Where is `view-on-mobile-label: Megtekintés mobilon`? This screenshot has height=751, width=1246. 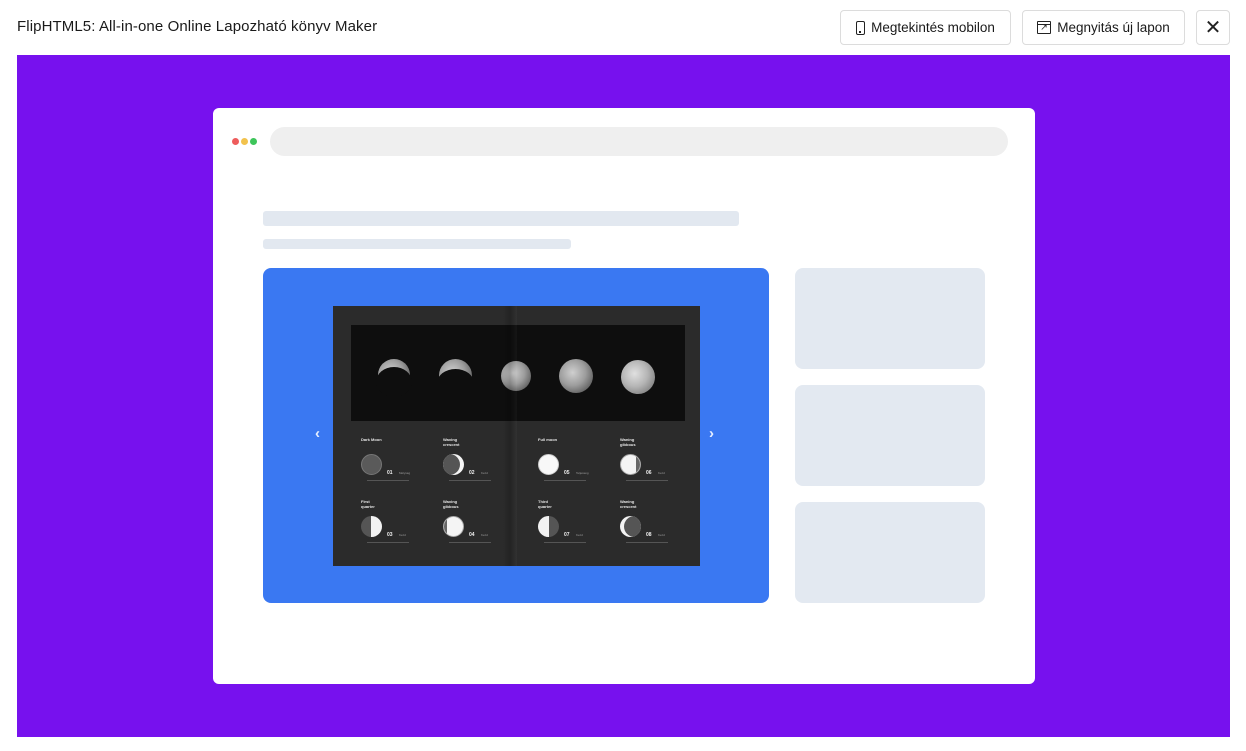
view-on-mobile-label: Megtekintés mobilon is located at coordinates (933, 27).